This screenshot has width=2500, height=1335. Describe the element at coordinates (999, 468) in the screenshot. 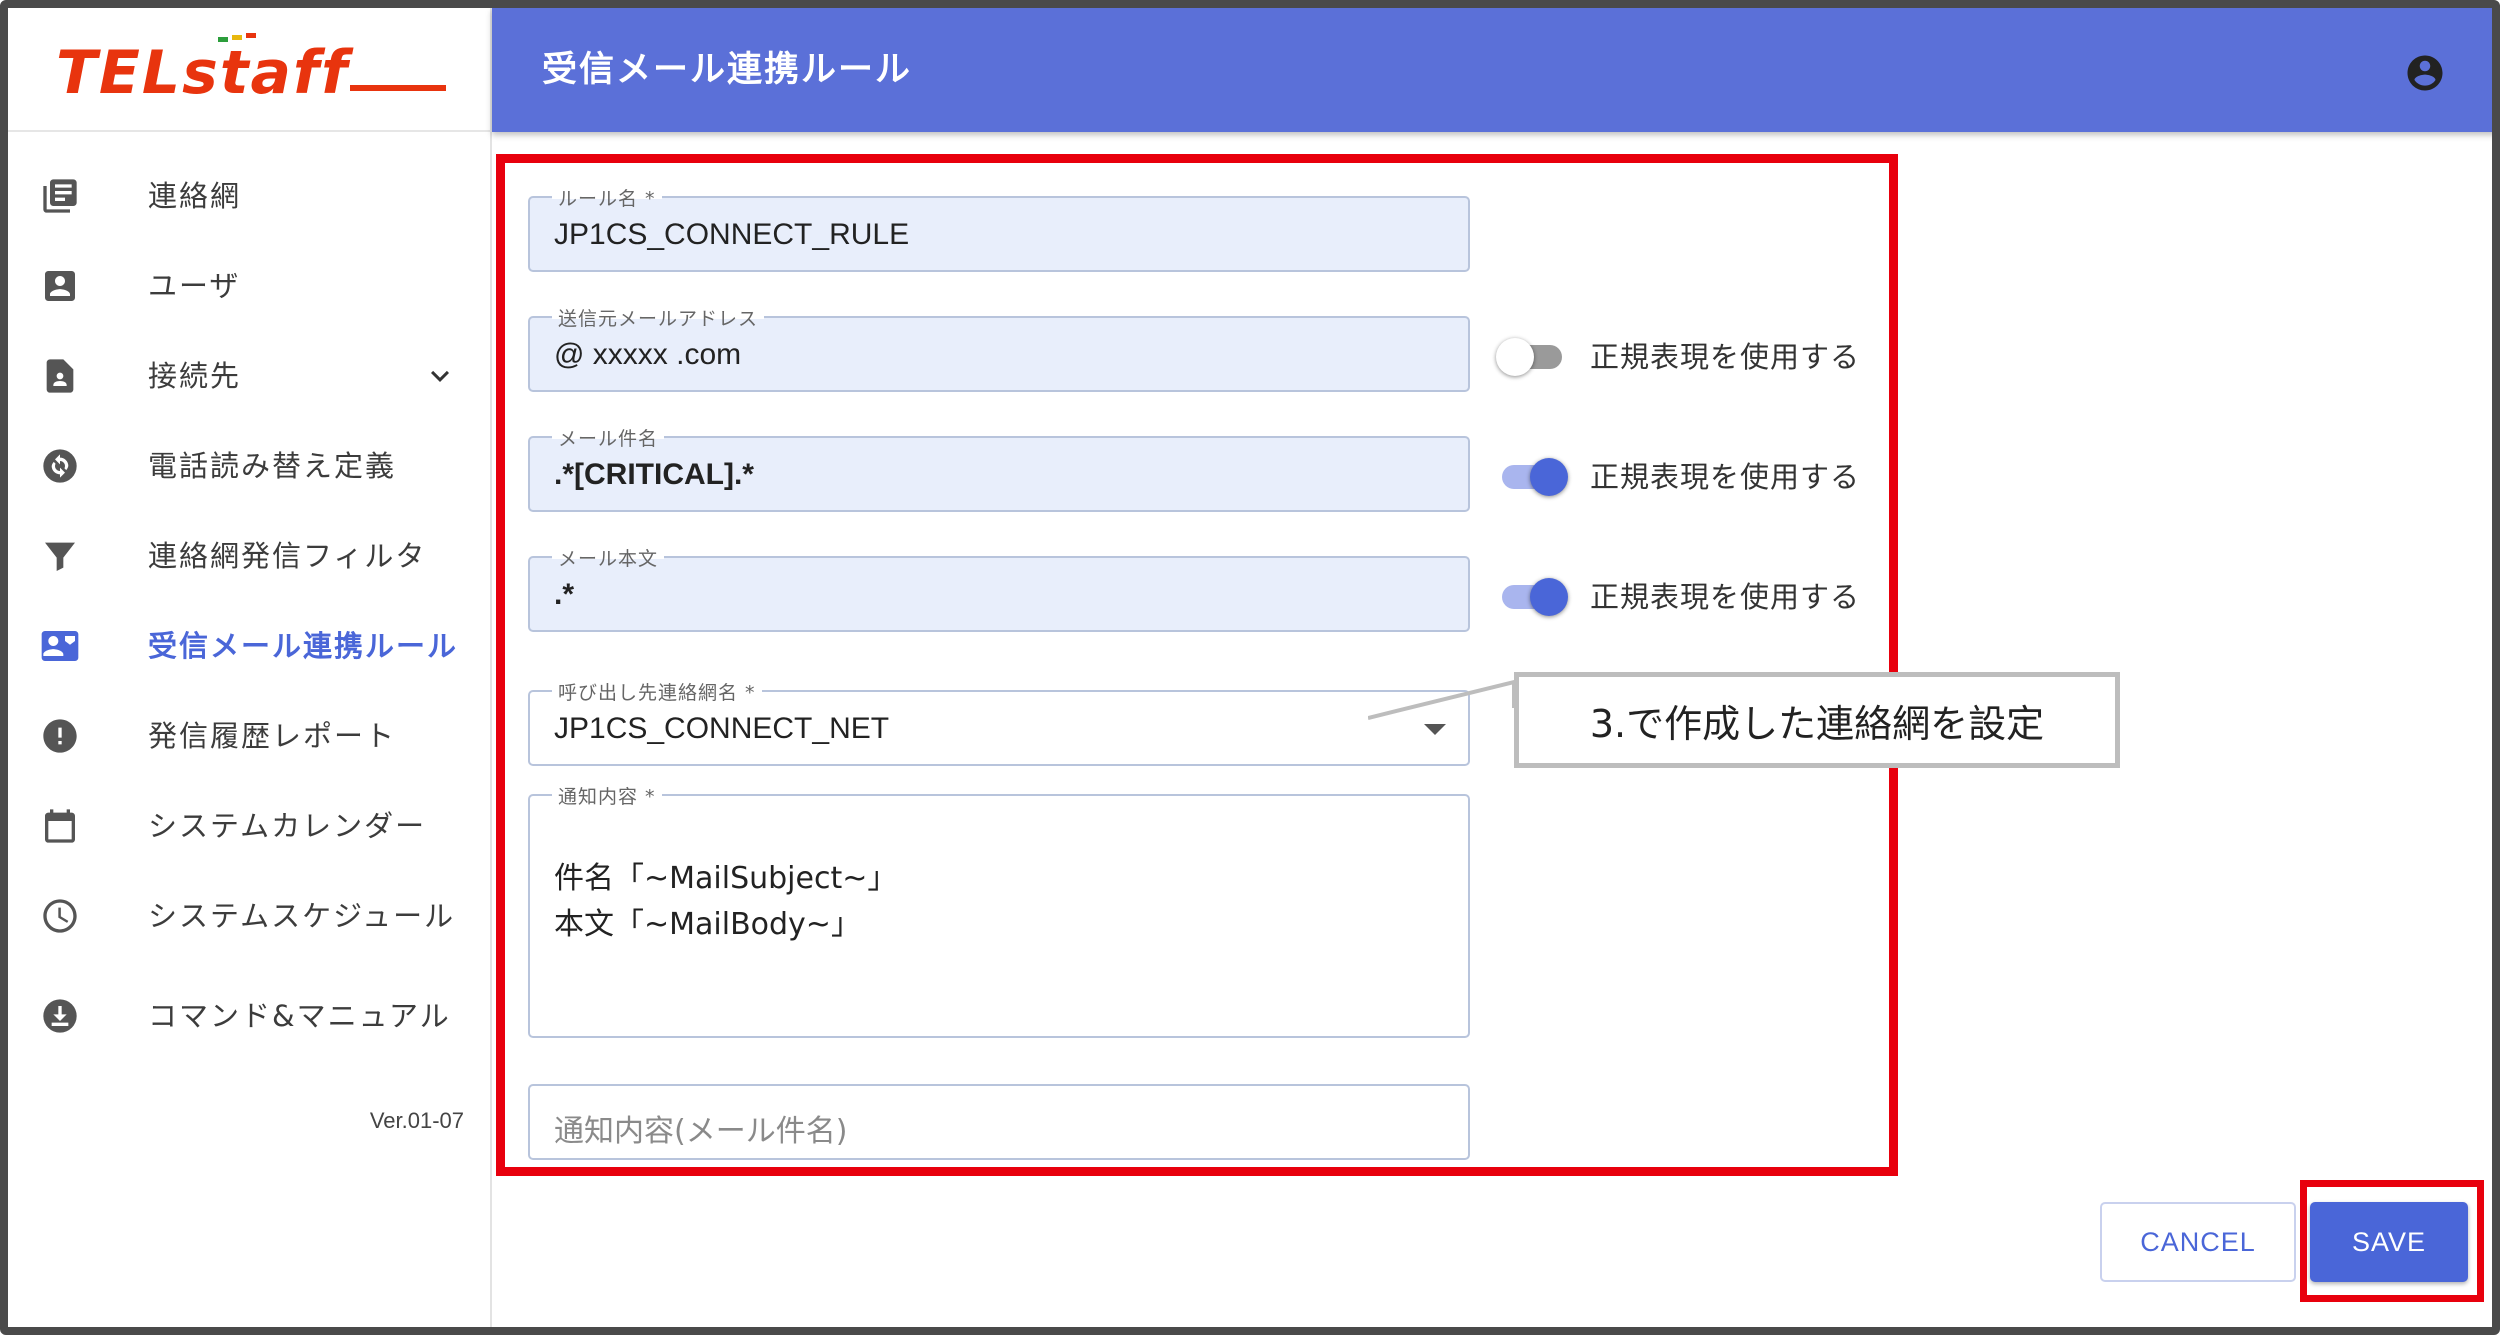

I see `mail-subject-field: メール件名 .*[CRITICAL].*` at that location.